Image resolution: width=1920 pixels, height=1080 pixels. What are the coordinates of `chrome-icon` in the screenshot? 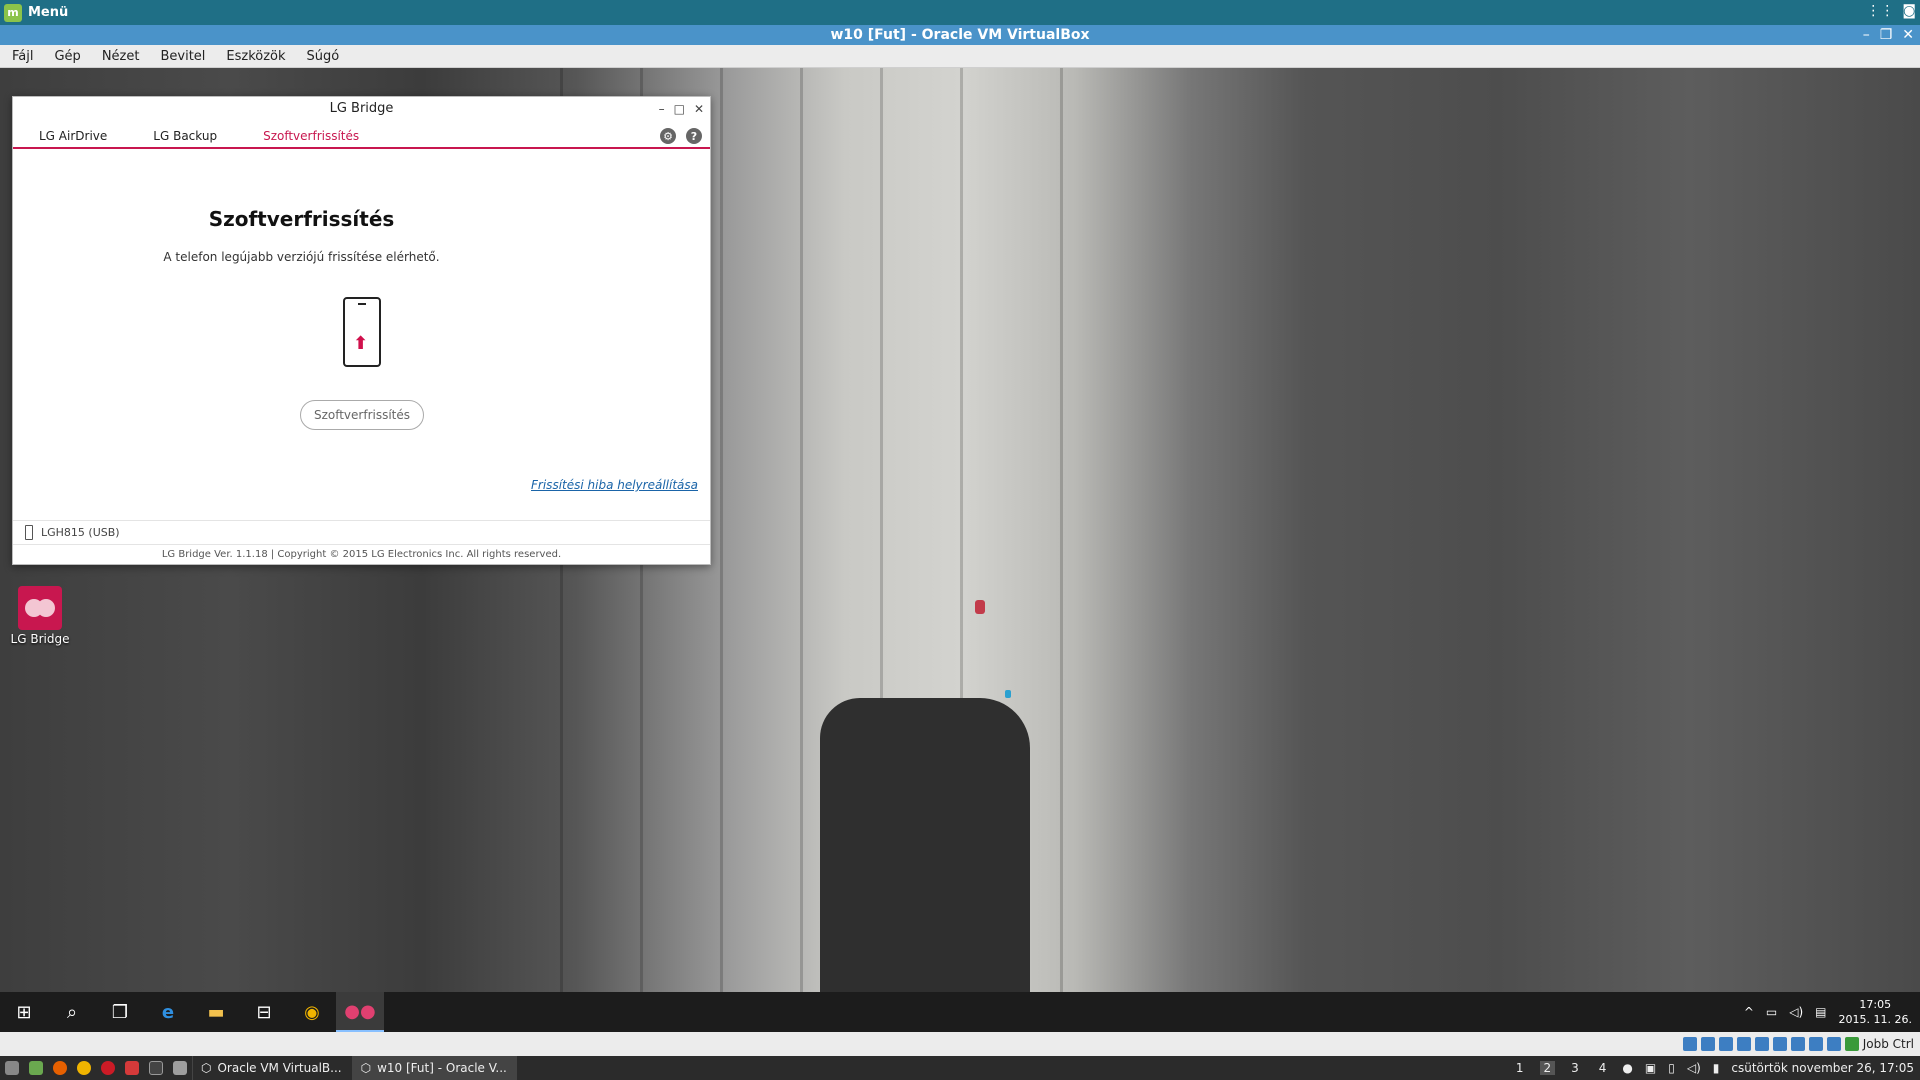 It's located at (84, 1068).